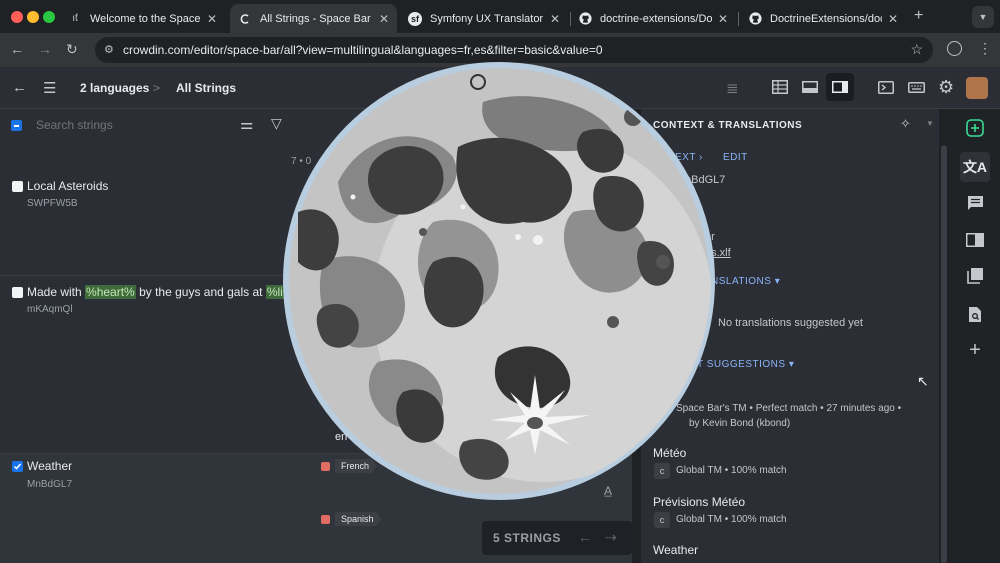 Image resolution: width=1000 pixels, height=563 pixels. Describe the element at coordinates (52, 203) in the screenshot. I see `string-id: SWPFW5B` at that location.